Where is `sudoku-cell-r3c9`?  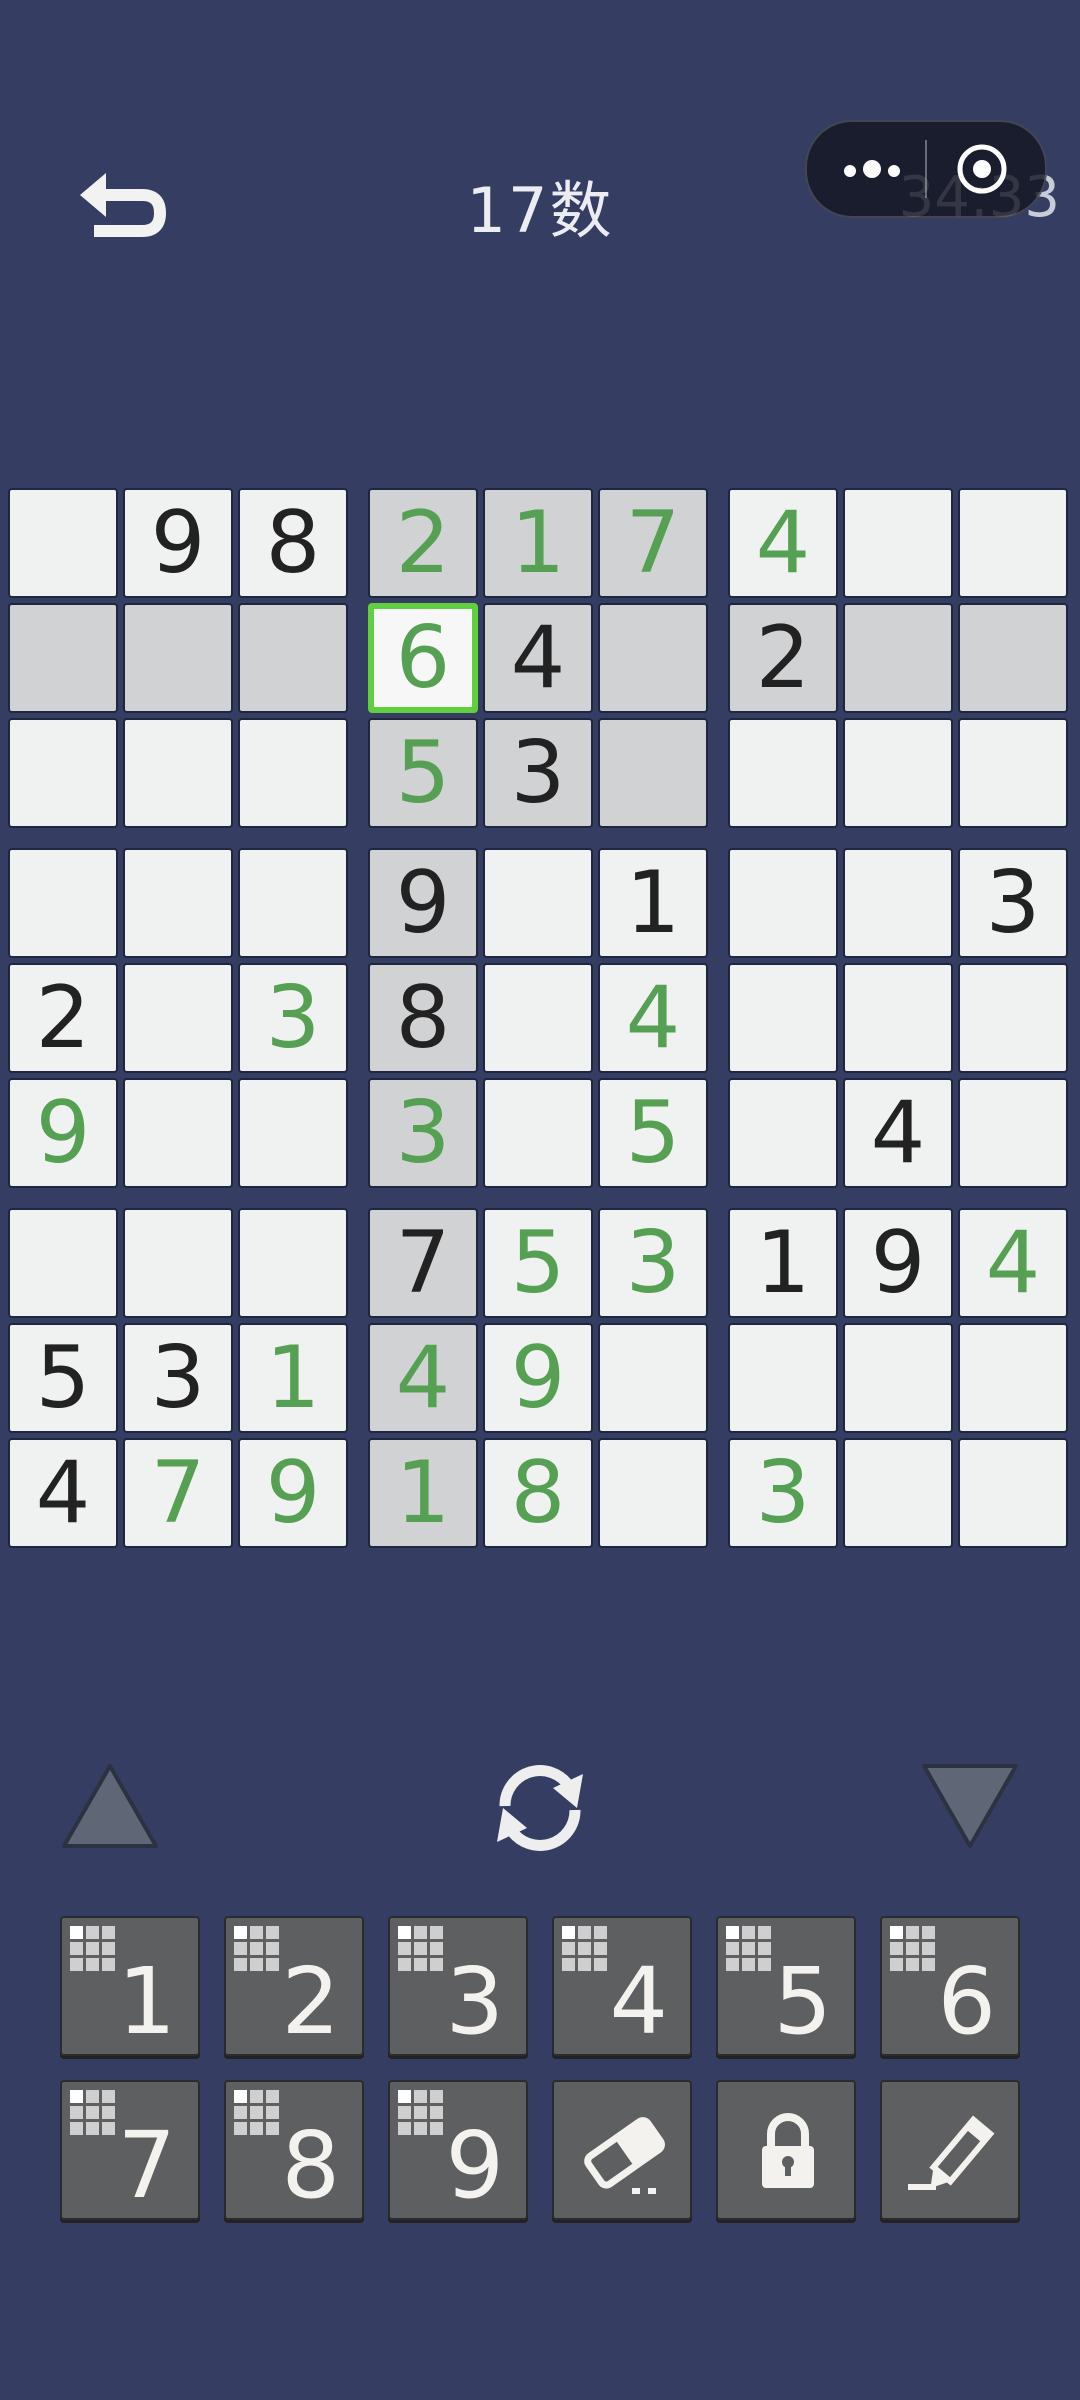 sudoku-cell-r3c9 is located at coordinates (1013, 773).